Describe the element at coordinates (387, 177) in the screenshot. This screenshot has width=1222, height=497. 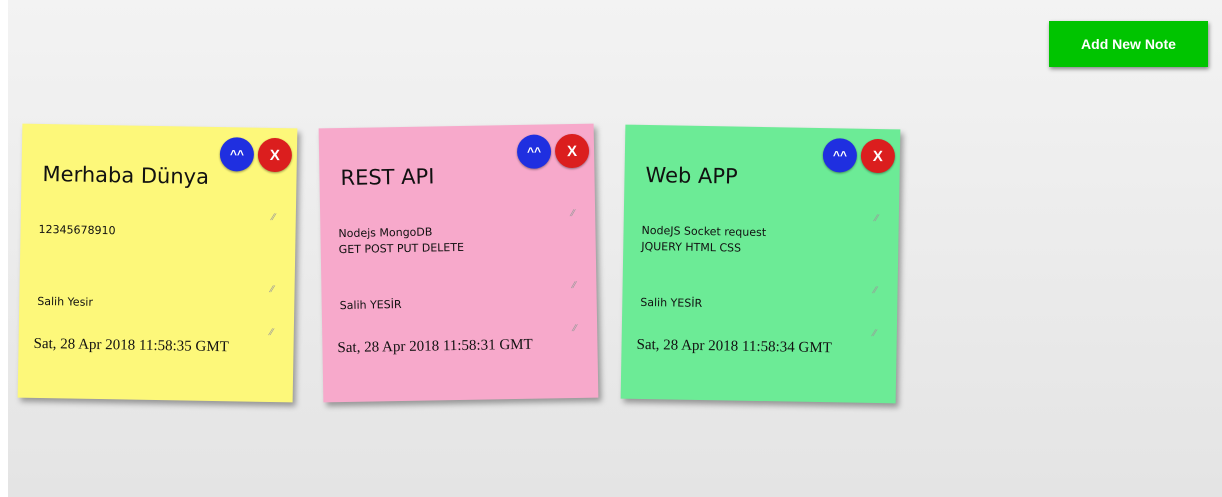
I see `note-title: REST API` at that location.